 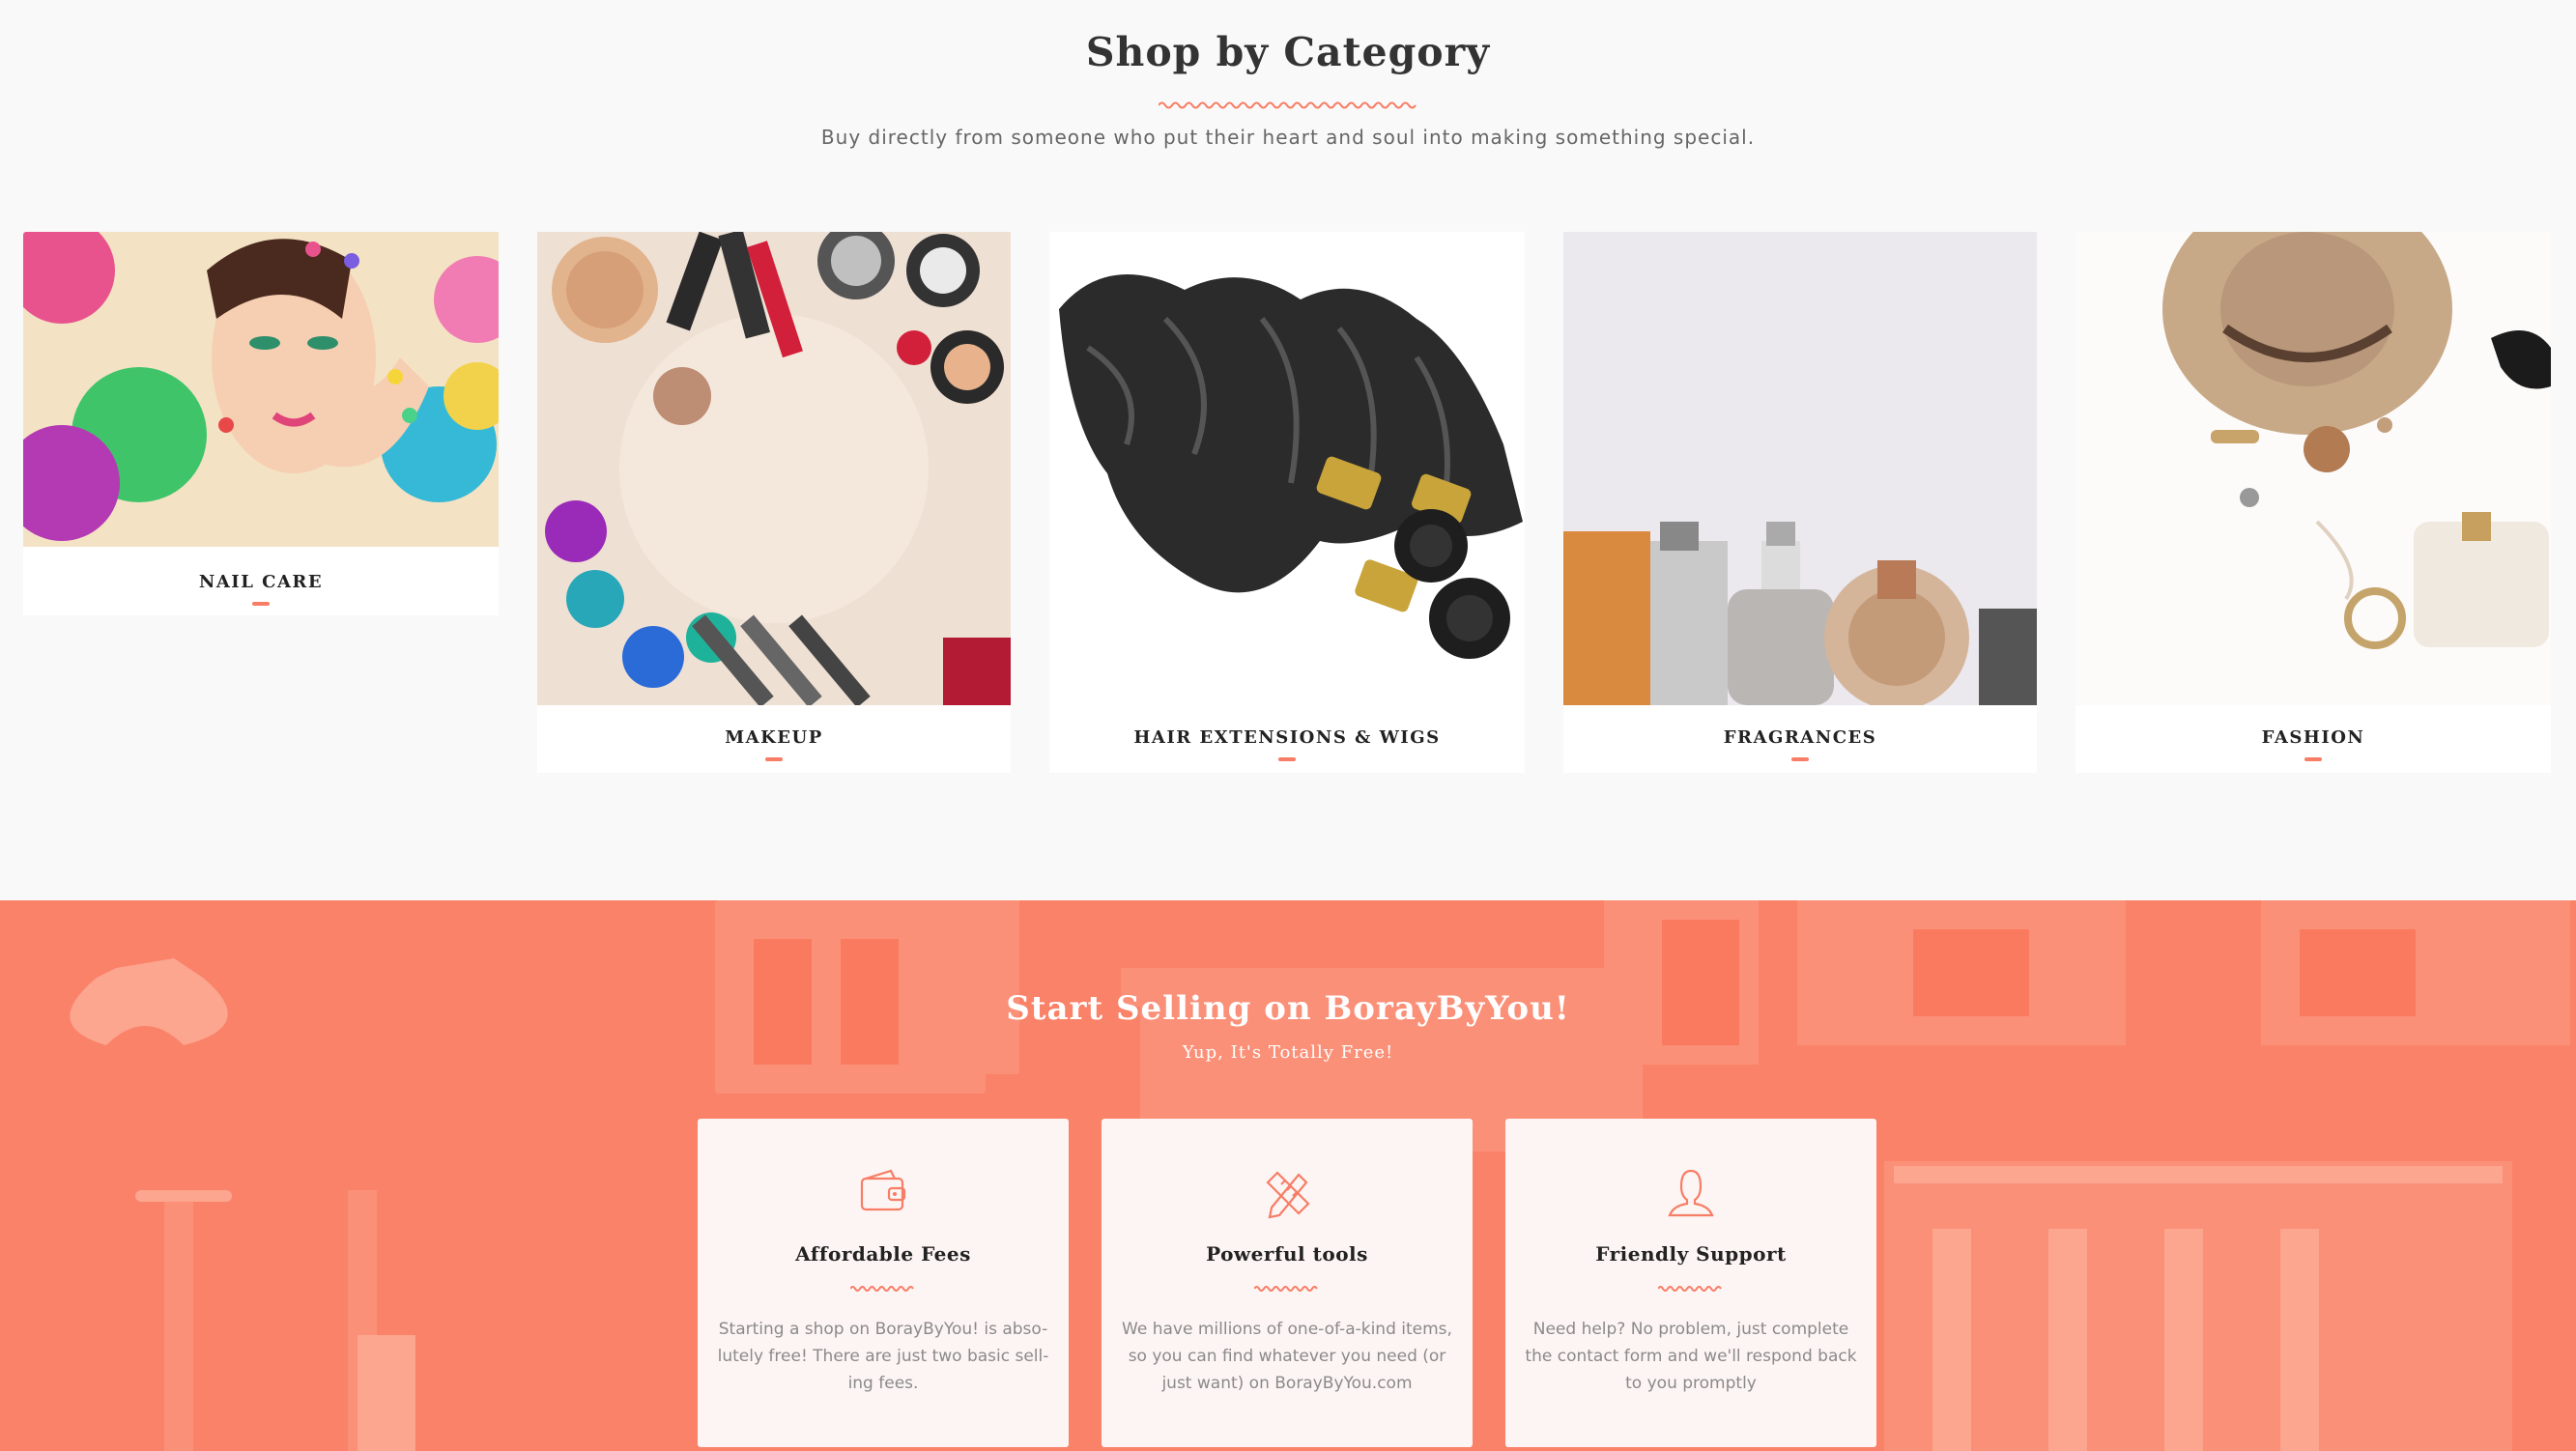 I want to click on hair-extensions-image, so click(x=1287, y=468).